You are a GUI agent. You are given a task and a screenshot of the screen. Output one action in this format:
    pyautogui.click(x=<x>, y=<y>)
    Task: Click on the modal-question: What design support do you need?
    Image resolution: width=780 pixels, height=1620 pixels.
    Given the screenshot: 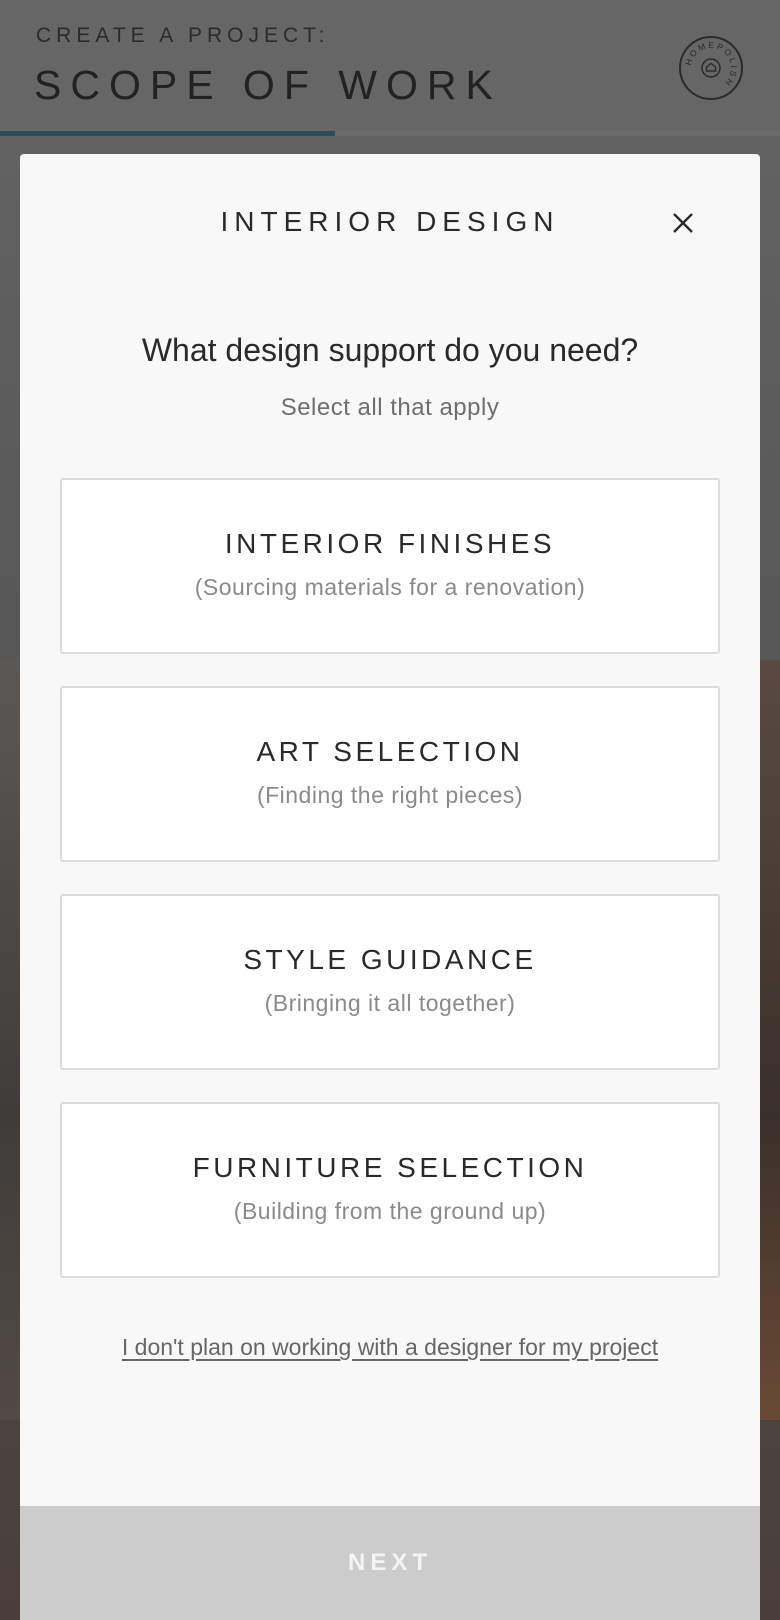 What is the action you would take?
    pyautogui.click(x=390, y=350)
    